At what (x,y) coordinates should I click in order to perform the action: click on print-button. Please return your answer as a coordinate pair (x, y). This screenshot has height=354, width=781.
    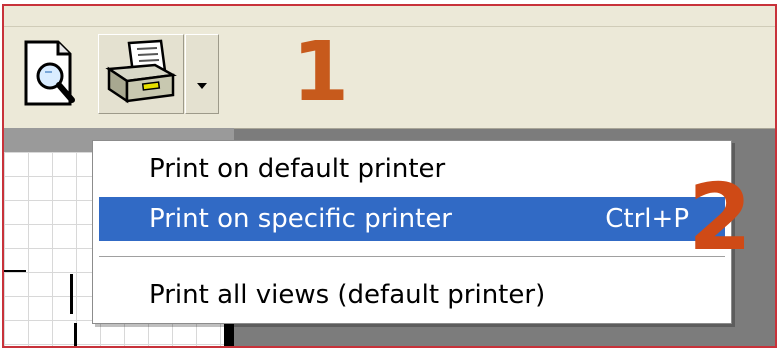
    Looking at the image, I should click on (141, 74).